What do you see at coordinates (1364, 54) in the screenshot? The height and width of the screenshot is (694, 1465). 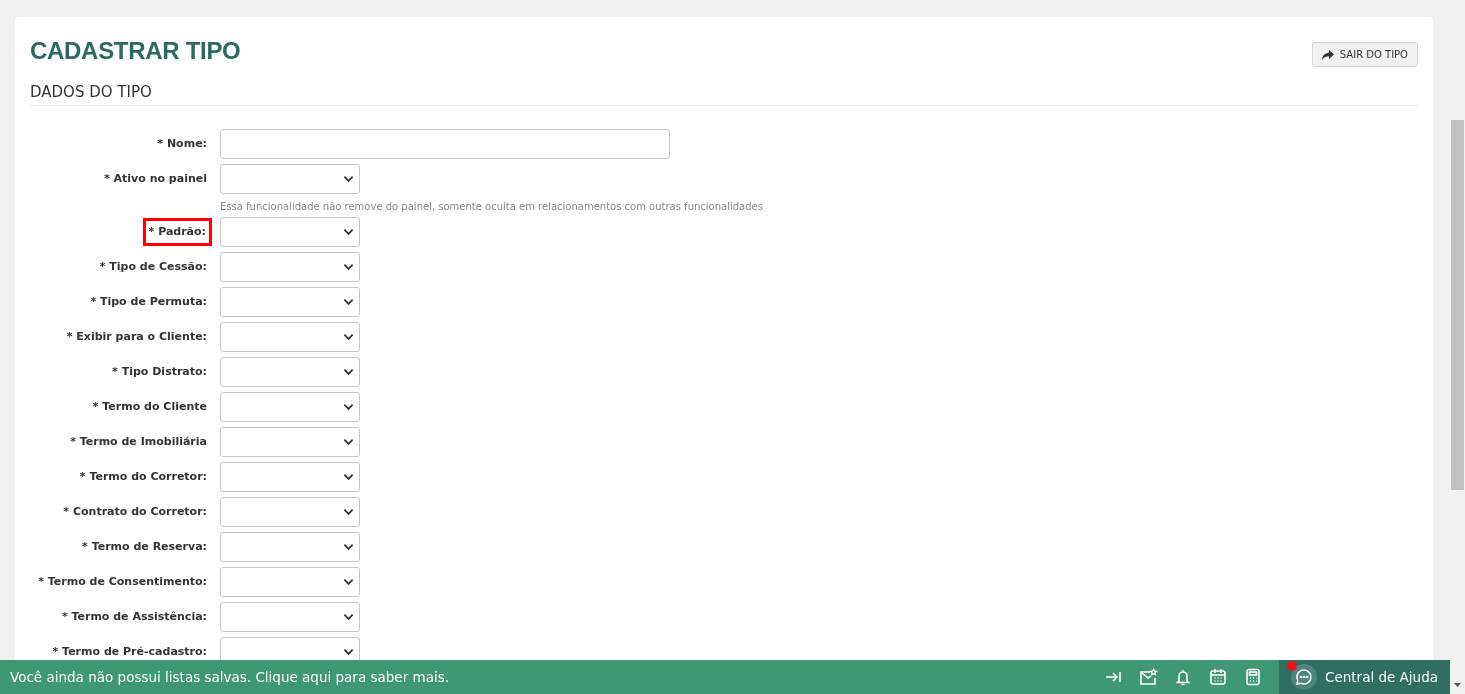 I see `exit-button: SAIR DO TIPO` at bounding box center [1364, 54].